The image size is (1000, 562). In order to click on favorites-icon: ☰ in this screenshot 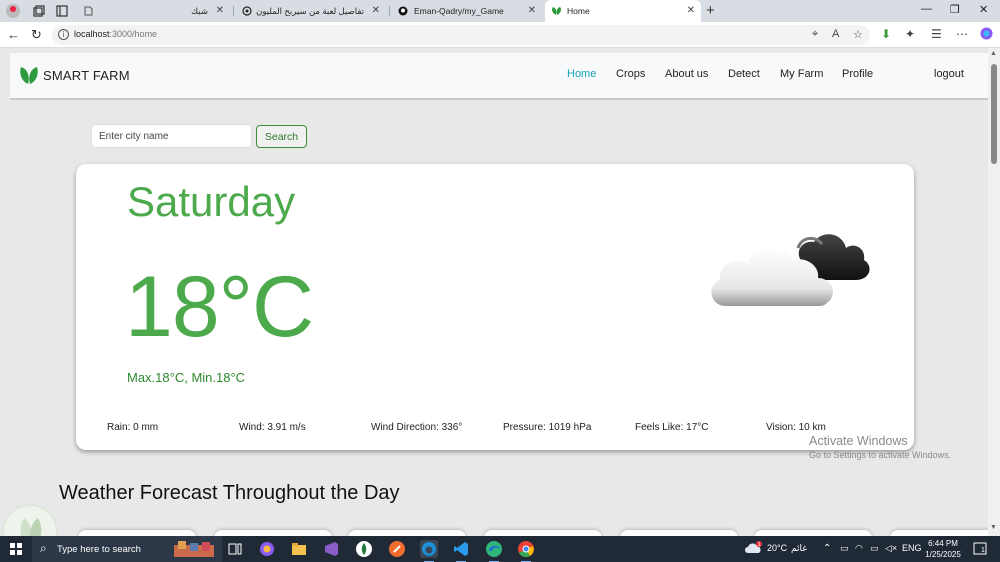, I will do `click(936, 34)`.